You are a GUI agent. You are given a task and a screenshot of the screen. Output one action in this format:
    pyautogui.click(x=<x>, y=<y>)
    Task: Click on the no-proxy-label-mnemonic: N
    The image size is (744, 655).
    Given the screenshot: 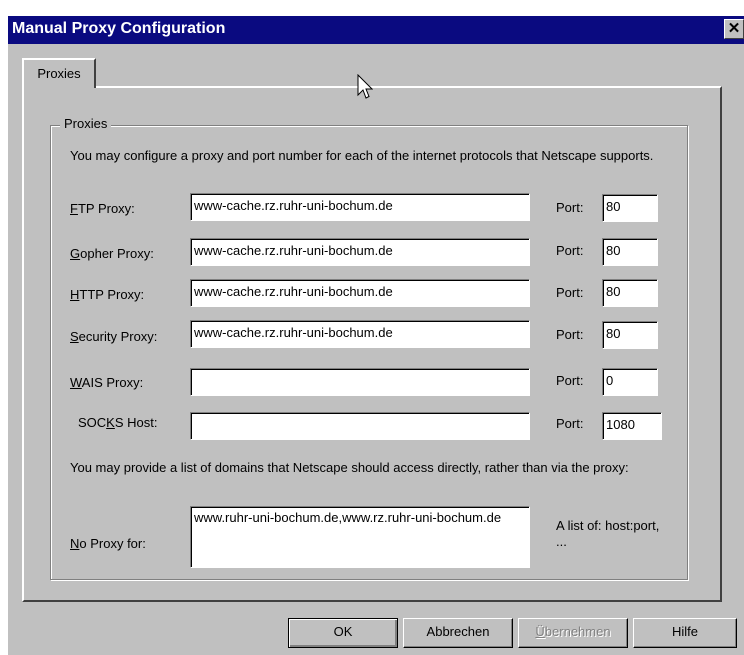 What is the action you would take?
    pyautogui.click(x=75, y=543)
    